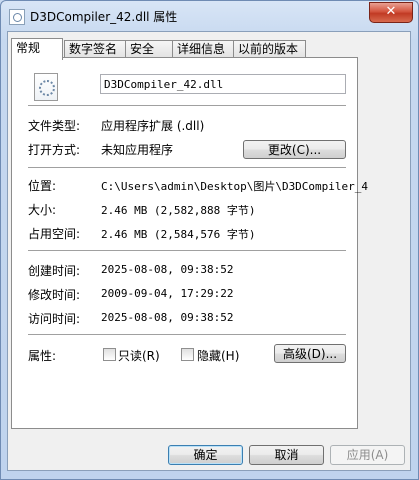 This screenshot has width=419, height=480. I want to click on file-type-value: 应用程序扩展 (.dll), so click(153, 126).